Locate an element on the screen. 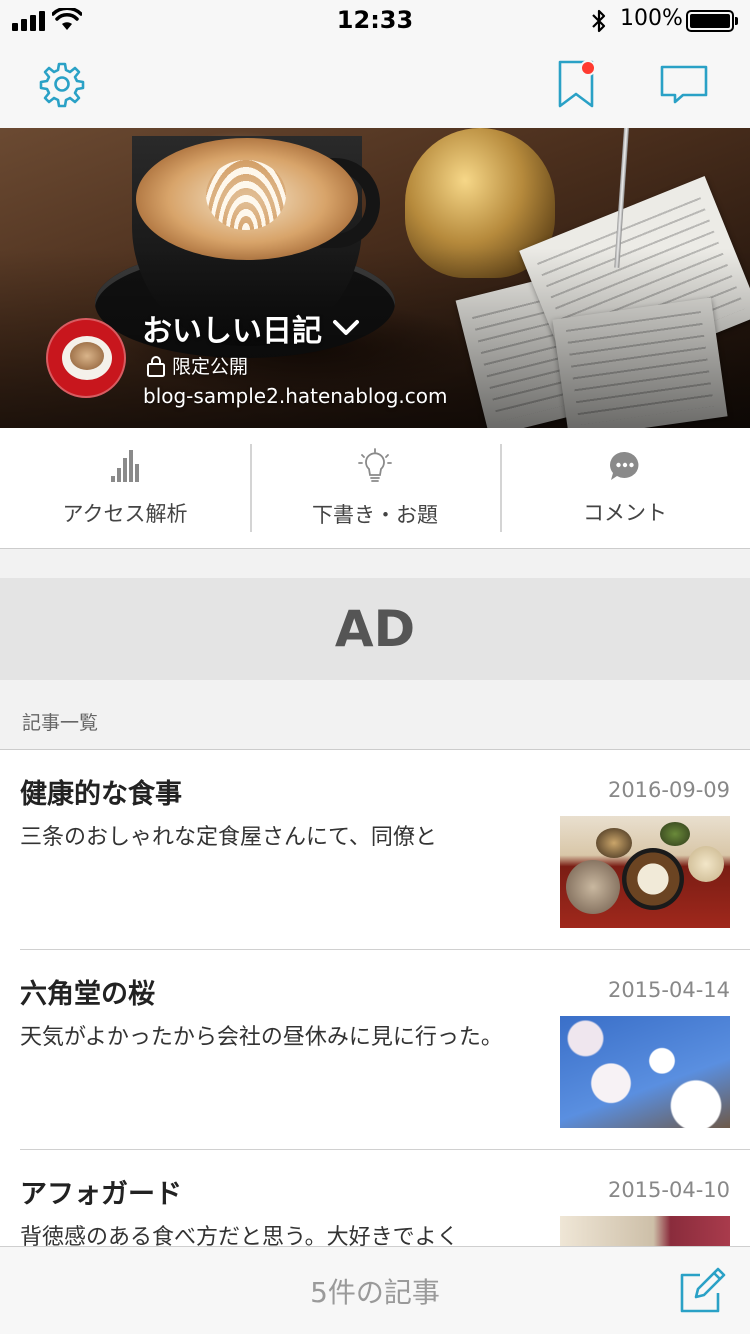 This screenshot has height=1334, width=750. chevron-down-icon is located at coordinates (346, 327).